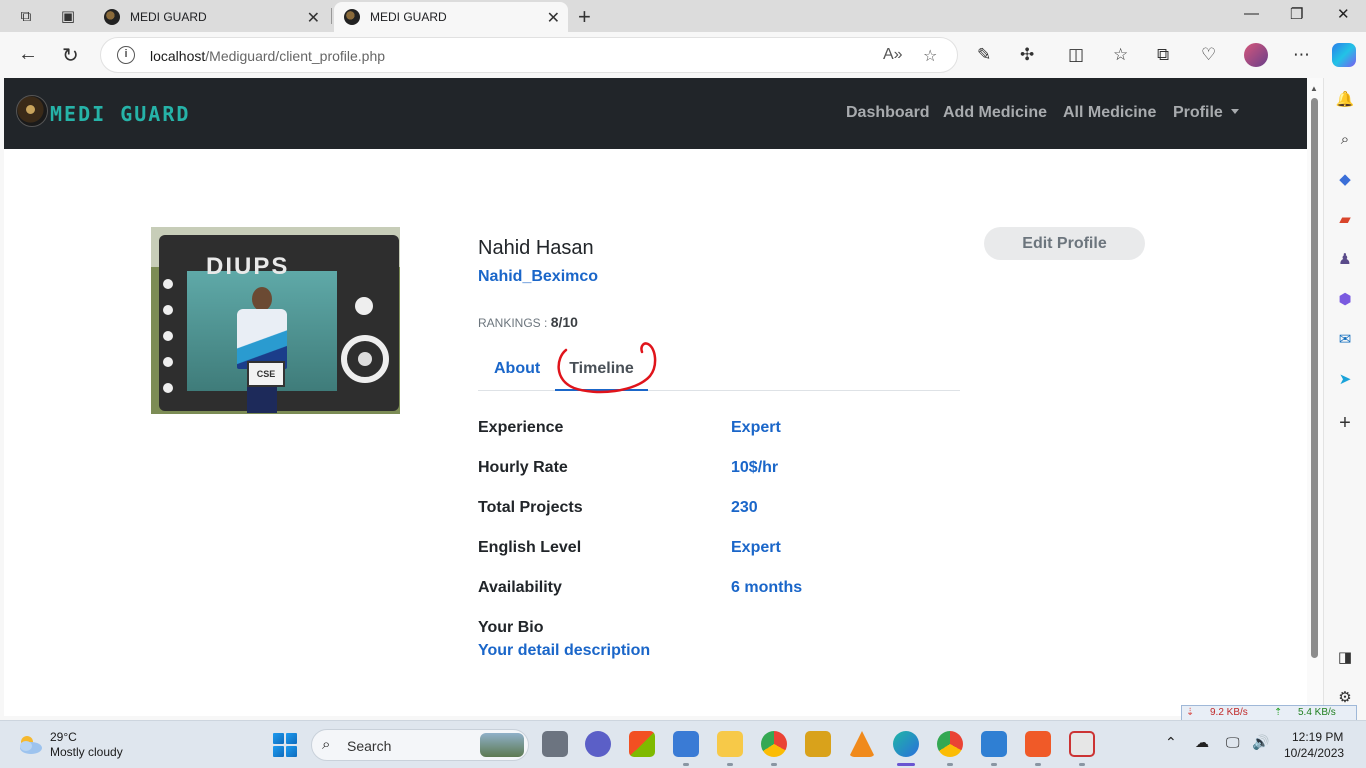 The image size is (1366, 768). What do you see at coordinates (511, 627) in the screenshot?
I see `bio-label: Your Bio` at bounding box center [511, 627].